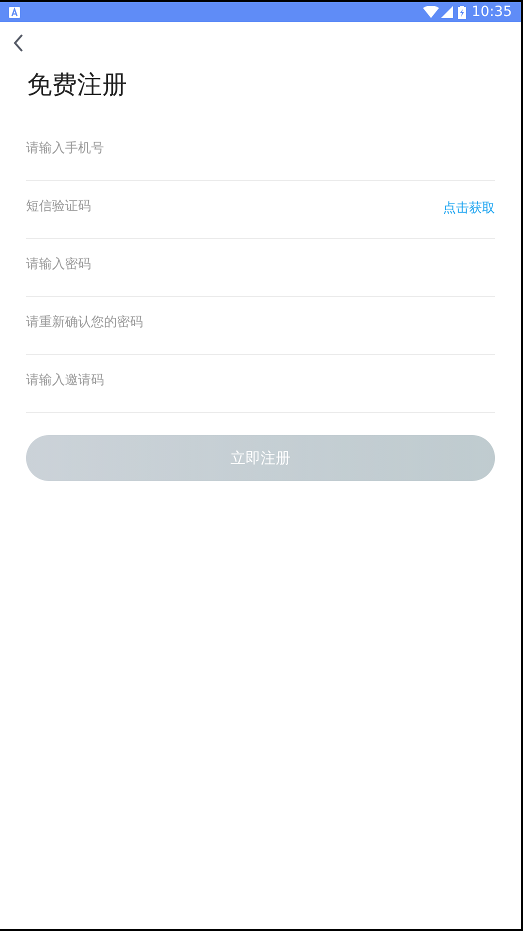  What do you see at coordinates (260, 267) in the screenshot?
I see `input-field: 请输入密码` at bounding box center [260, 267].